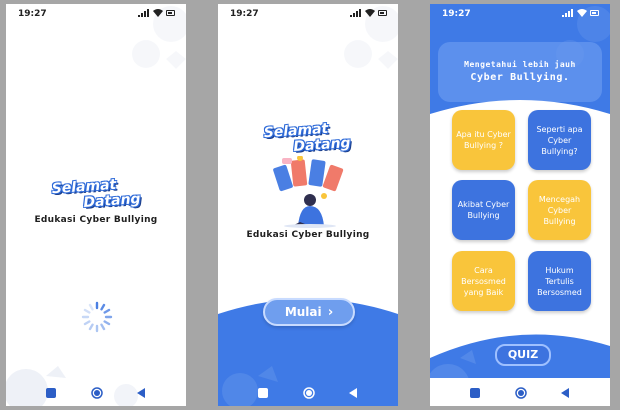  What do you see at coordinates (330, 312) in the screenshot?
I see `chevron-right-icon: ›` at bounding box center [330, 312].